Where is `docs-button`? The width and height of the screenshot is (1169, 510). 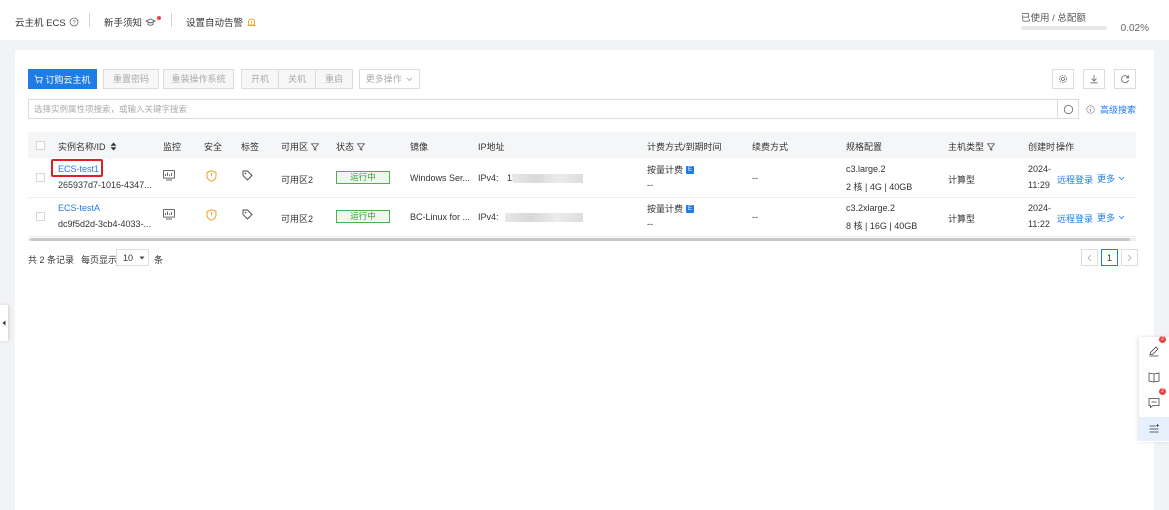 docs-button is located at coordinates (1154, 377).